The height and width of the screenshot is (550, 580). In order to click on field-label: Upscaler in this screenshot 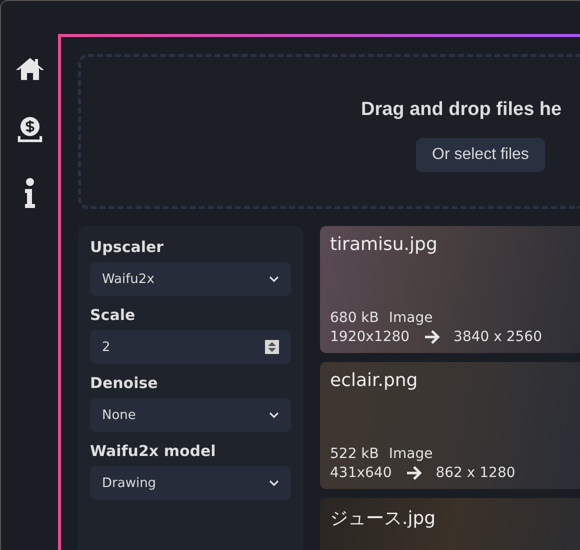, I will do `click(127, 247)`.